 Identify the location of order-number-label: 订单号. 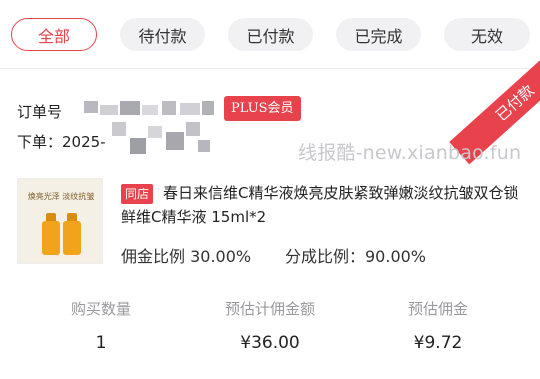
(40, 112).